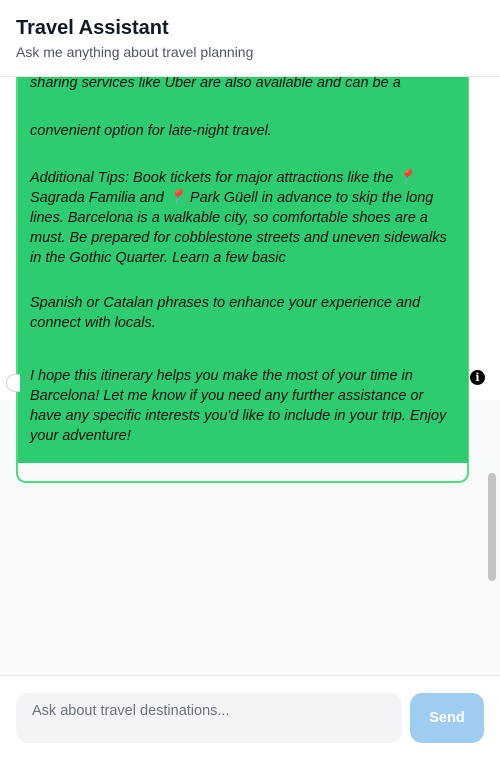  I want to click on app-title: Travel Assistant, so click(92, 28).